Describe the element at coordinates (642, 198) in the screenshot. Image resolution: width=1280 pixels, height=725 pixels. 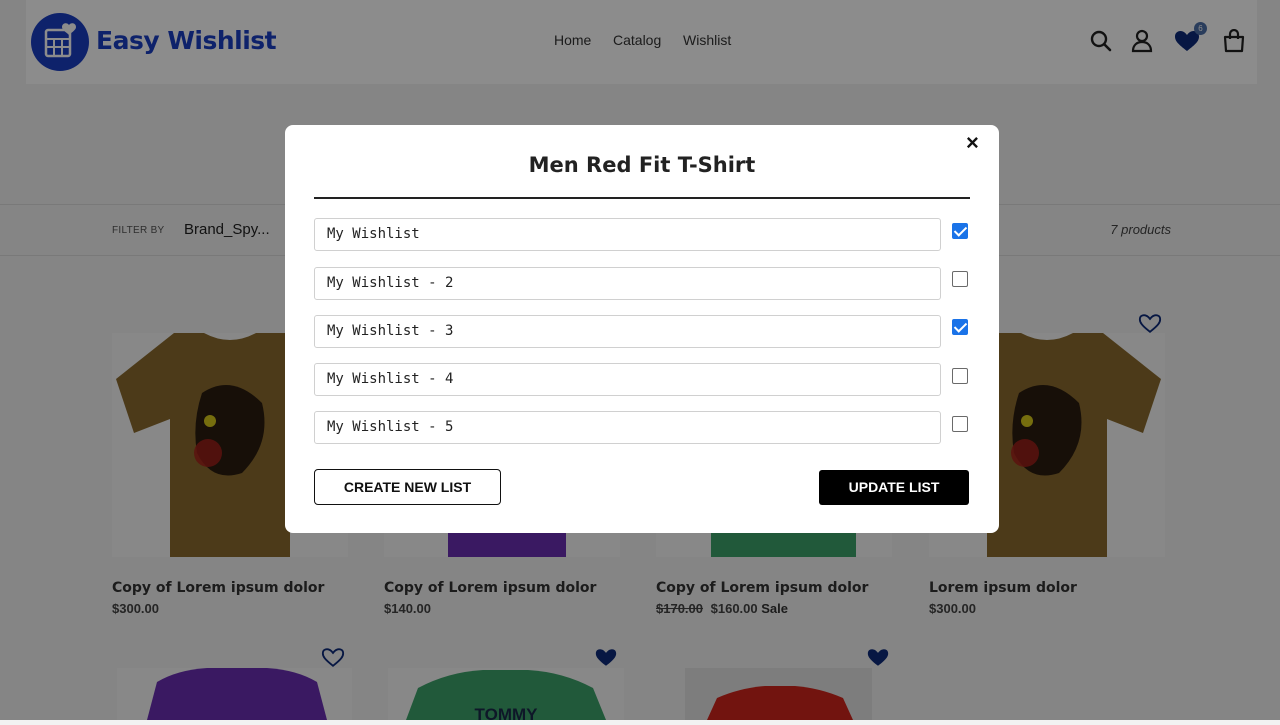
I see `title-divider` at that location.